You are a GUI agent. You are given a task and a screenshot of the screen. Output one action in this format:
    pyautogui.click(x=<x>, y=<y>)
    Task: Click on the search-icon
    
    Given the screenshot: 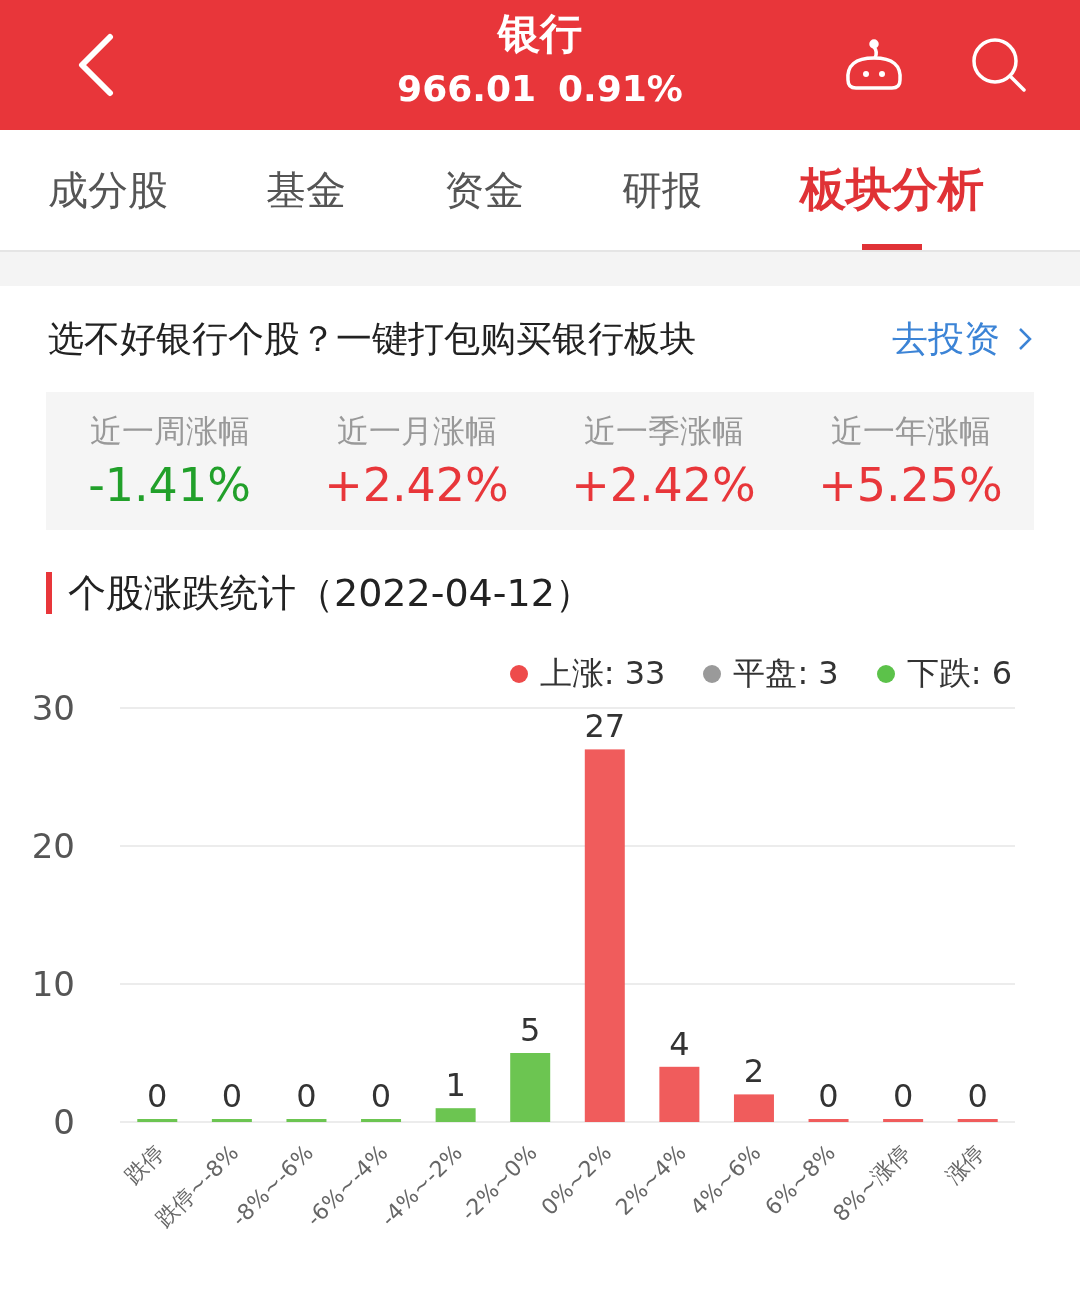 What is the action you would take?
    pyautogui.click(x=999, y=65)
    